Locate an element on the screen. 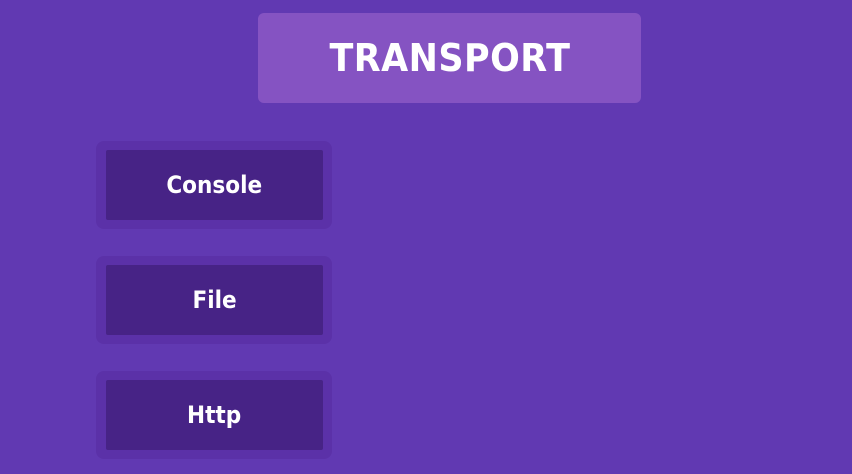 This screenshot has width=852, height=474. transport-item-label: File is located at coordinates (214, 300).